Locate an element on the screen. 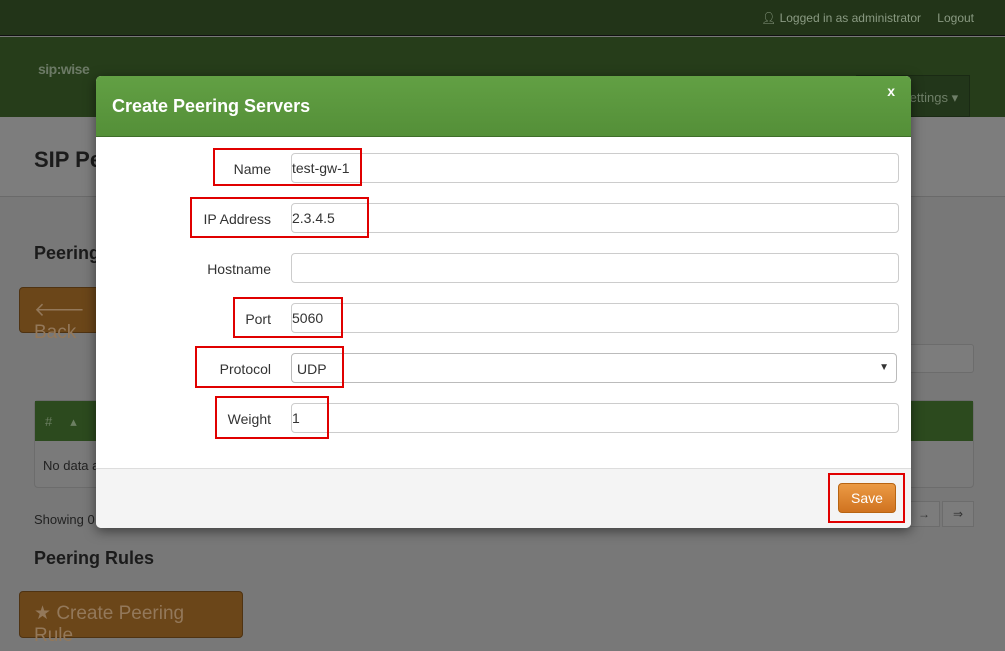 The image size is (1005, 651). page-title: SIP Pe is located at coordinates (68, 159).